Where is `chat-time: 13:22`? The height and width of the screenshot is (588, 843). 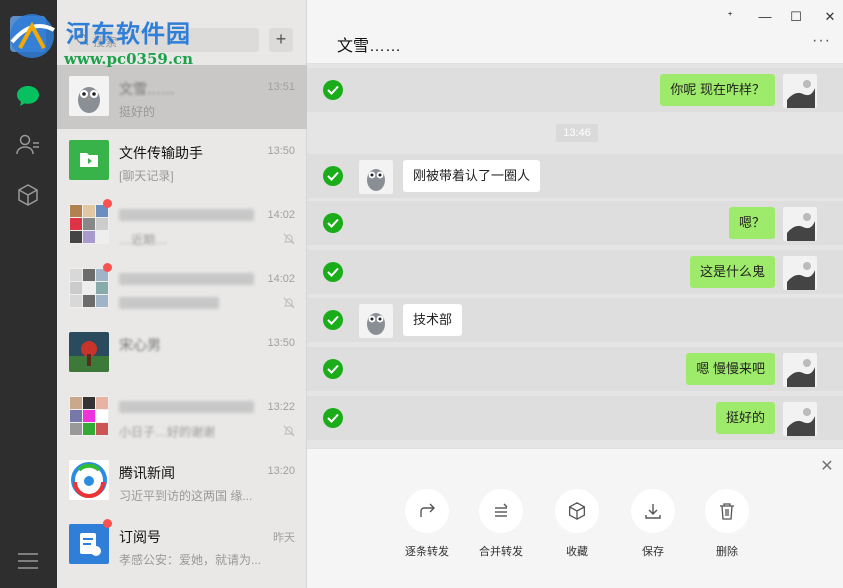 chat-time: 13:22 is located at coordinates (281, 407).